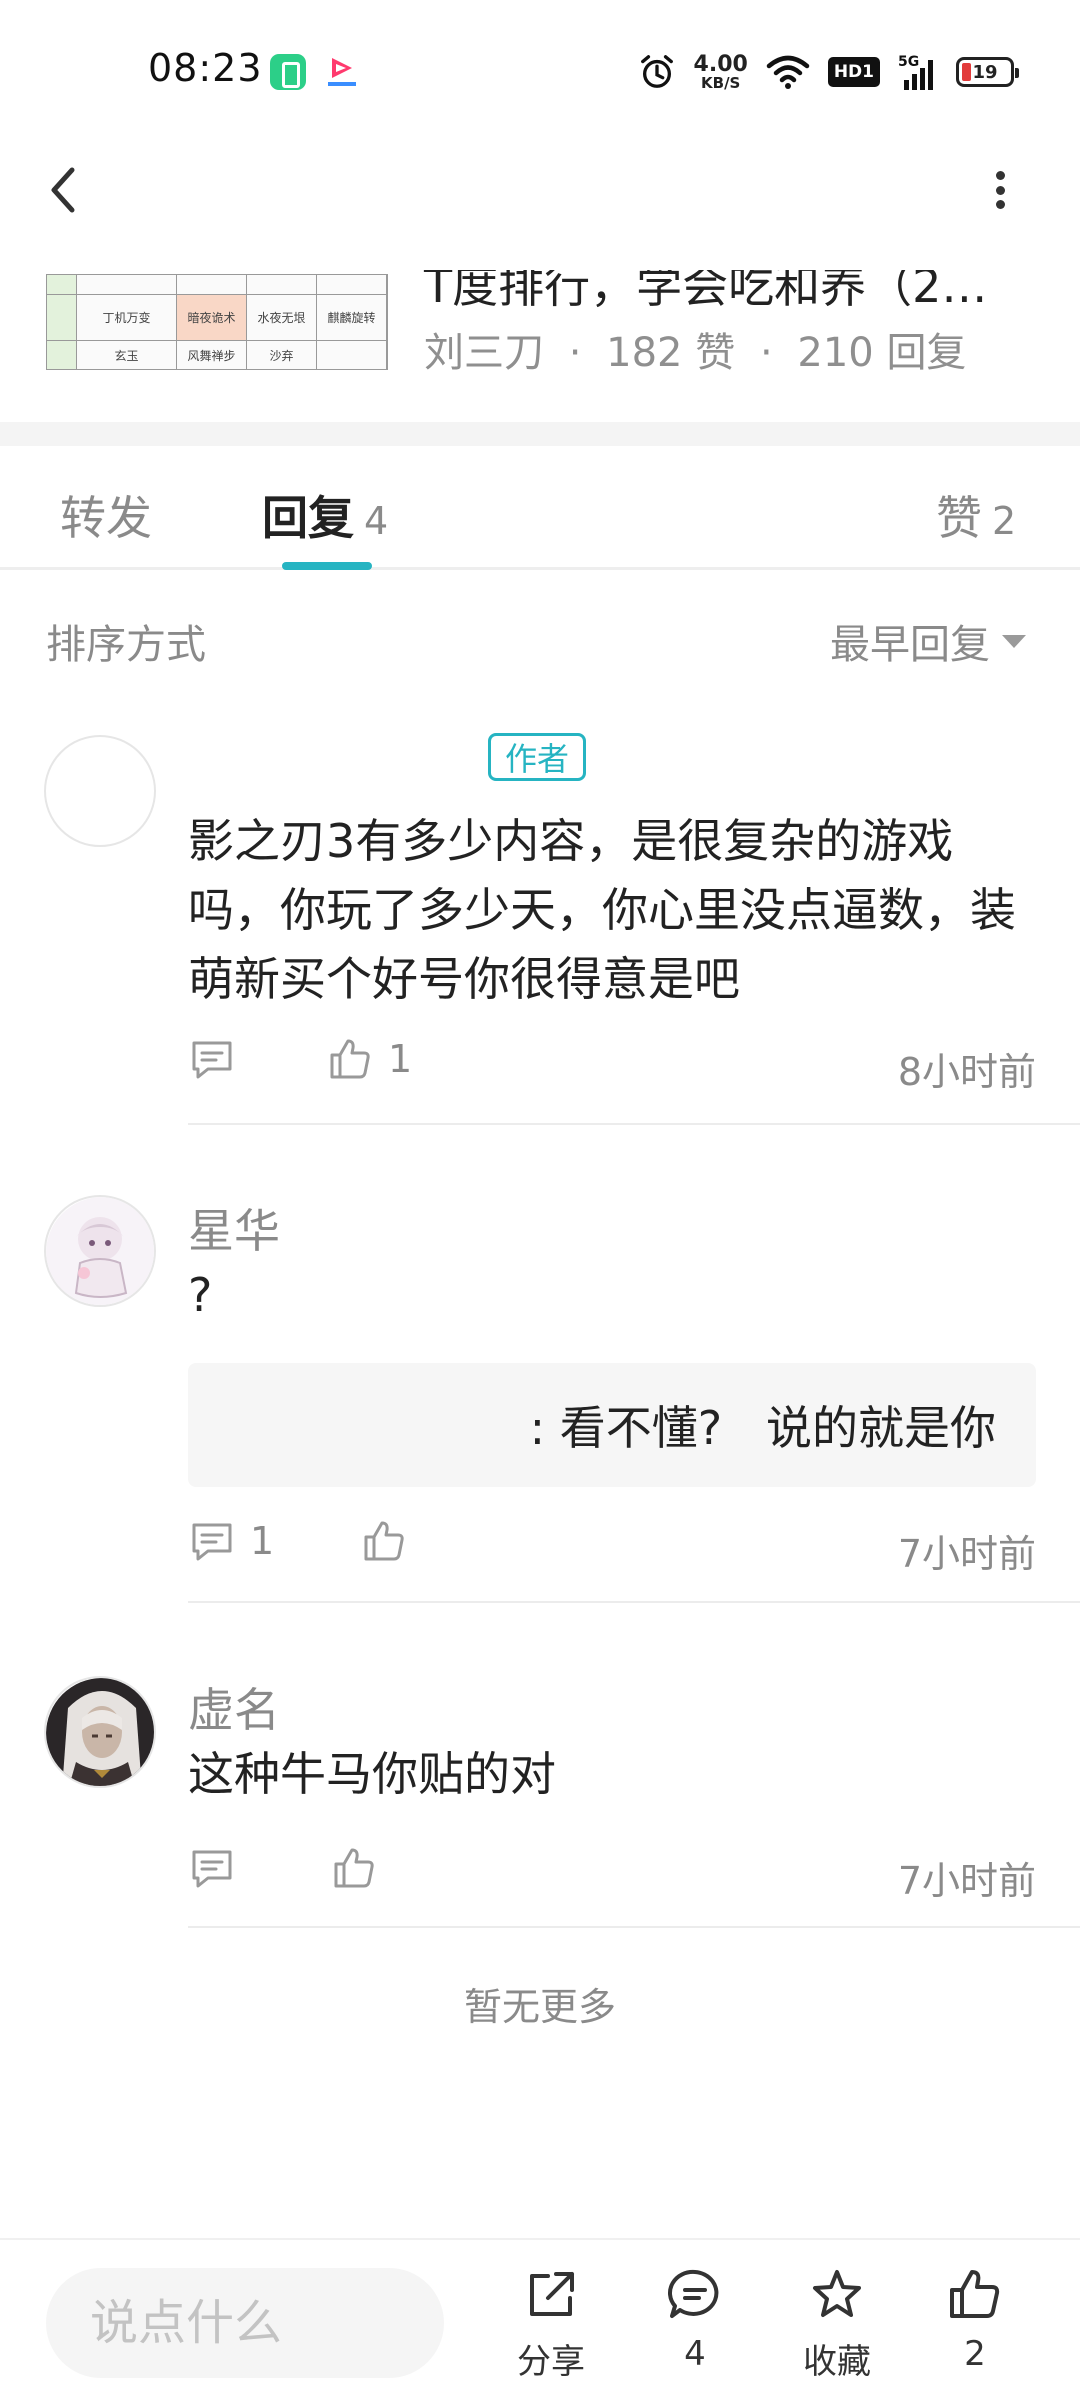  What do you see at coordinates (671, 353) in the screenshot?
I see `post-likes: 182 赞` at bounding box center [671, 353].